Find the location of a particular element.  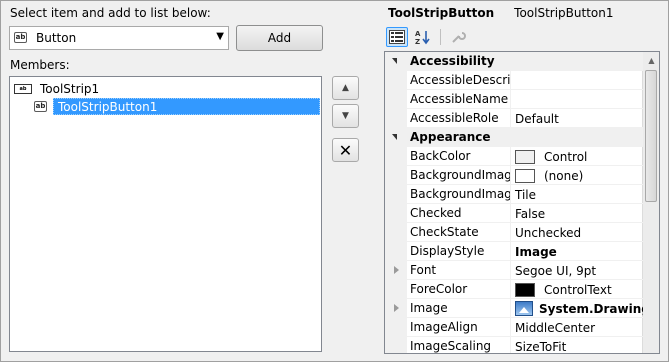

move-down-button: ▼ is located at coordinates (345, 116).